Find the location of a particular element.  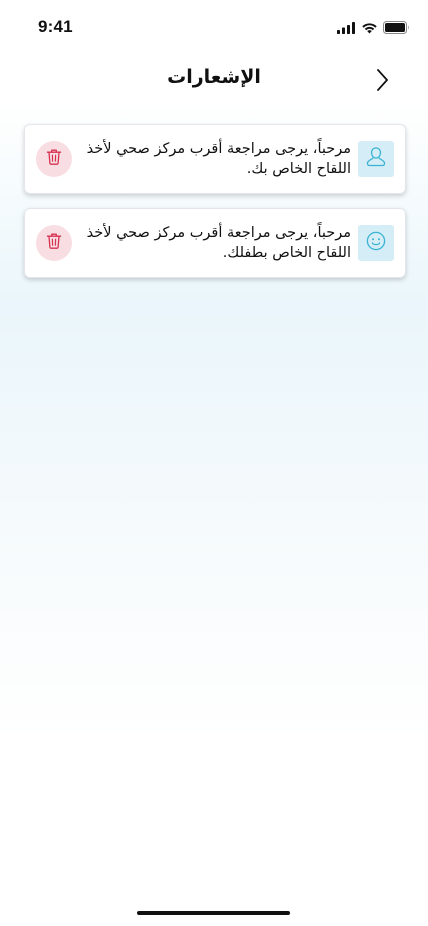

header: الإشعارات is located at coordinates (214, 80).